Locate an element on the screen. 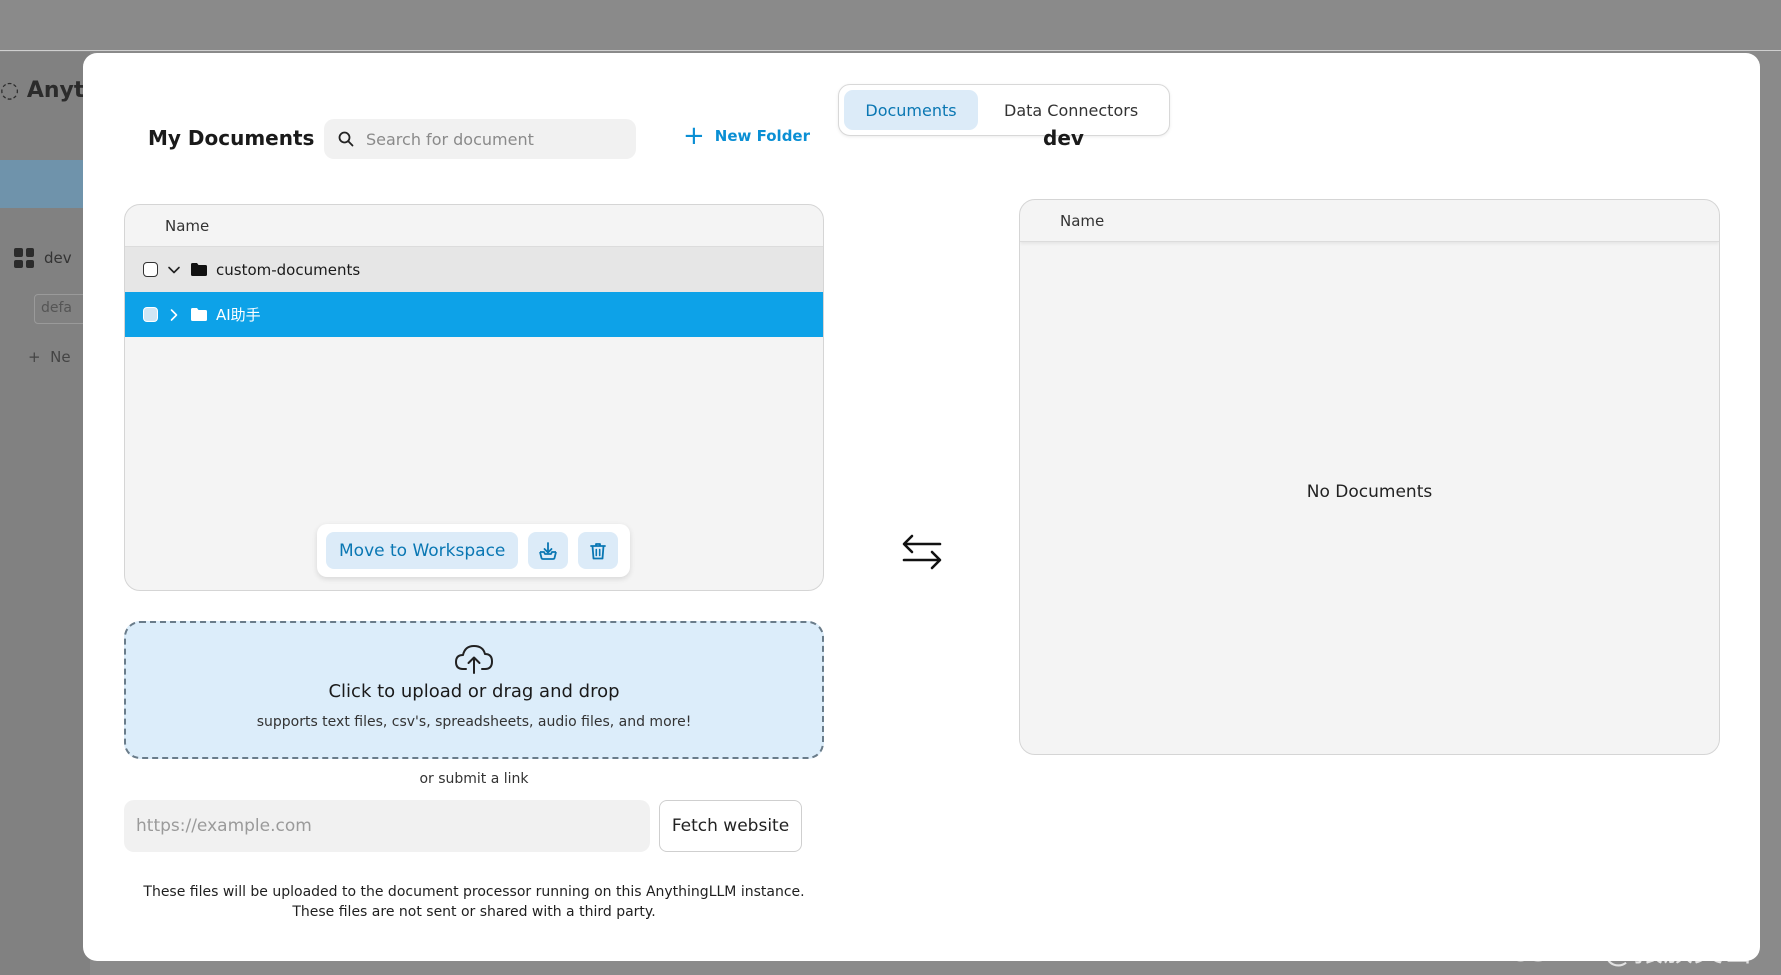  tab-documents: Documents is located at coordinates (911, 110).